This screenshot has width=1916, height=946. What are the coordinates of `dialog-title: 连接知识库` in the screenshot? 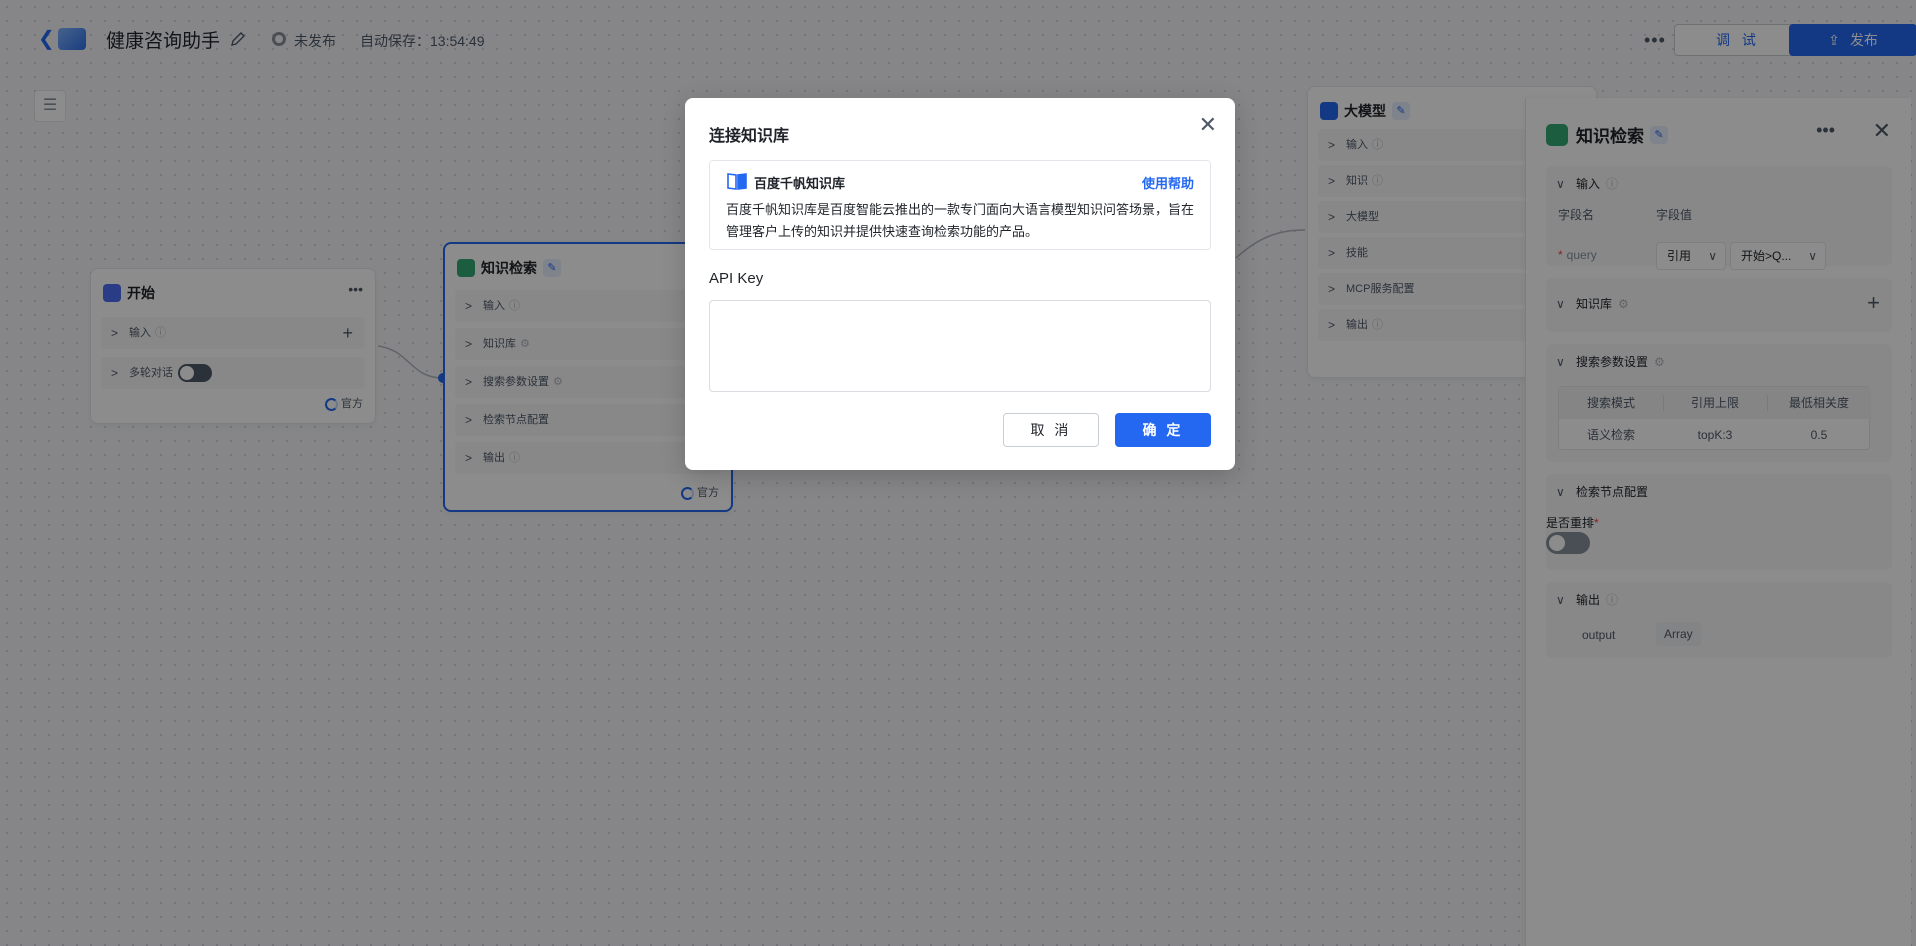 It's located at (749, 136).